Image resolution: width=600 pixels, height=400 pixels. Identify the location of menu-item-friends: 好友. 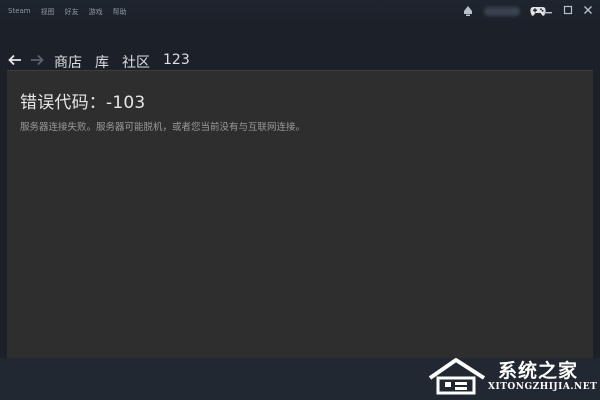
(72, 12).